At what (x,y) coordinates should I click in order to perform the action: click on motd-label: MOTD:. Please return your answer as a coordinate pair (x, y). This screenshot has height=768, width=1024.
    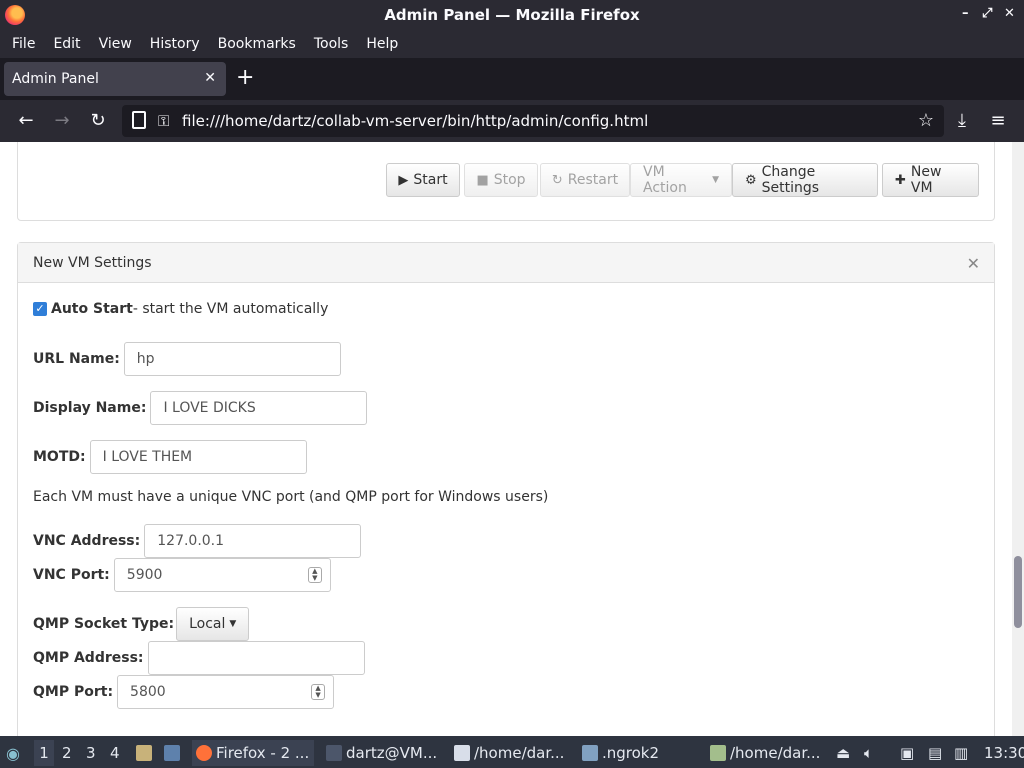
    Looking at the image, I should click on (59, 457).